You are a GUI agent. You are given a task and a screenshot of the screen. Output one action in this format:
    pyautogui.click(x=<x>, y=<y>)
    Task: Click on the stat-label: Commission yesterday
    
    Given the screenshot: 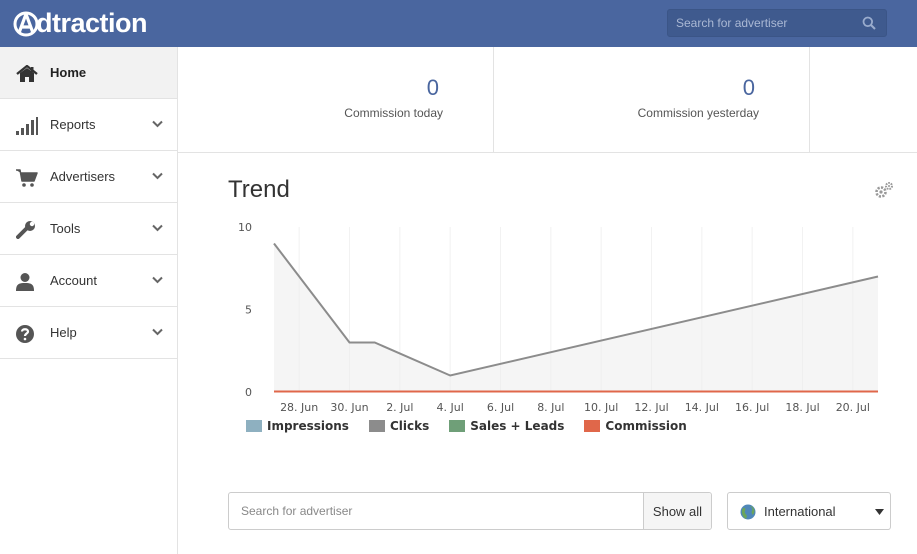 What is the action you would take?
    pyautogui.click(x=698, y=113)
    